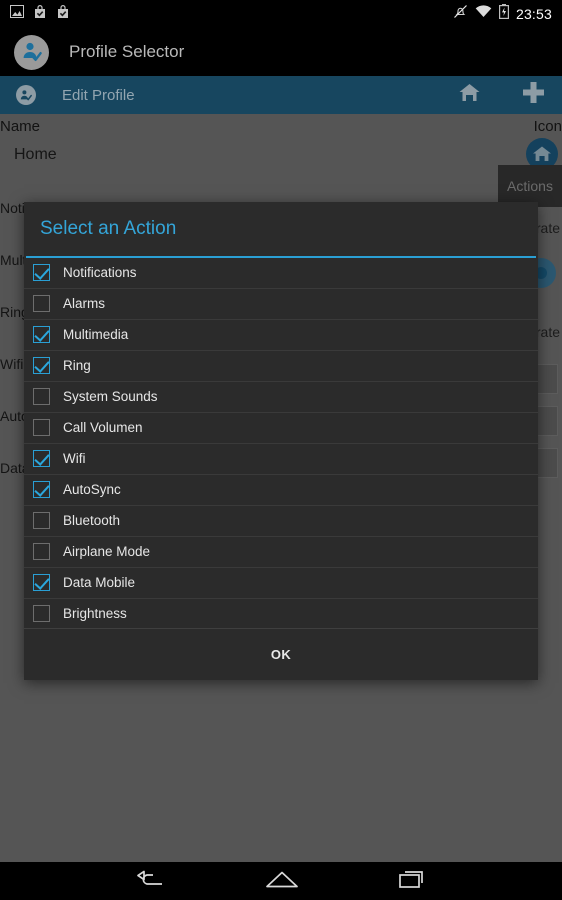 This screenshot has width=562, height=900. Describe the element at coordinates (281, 366) in the screenshot. I see `action-list-item: Ring` at that location.